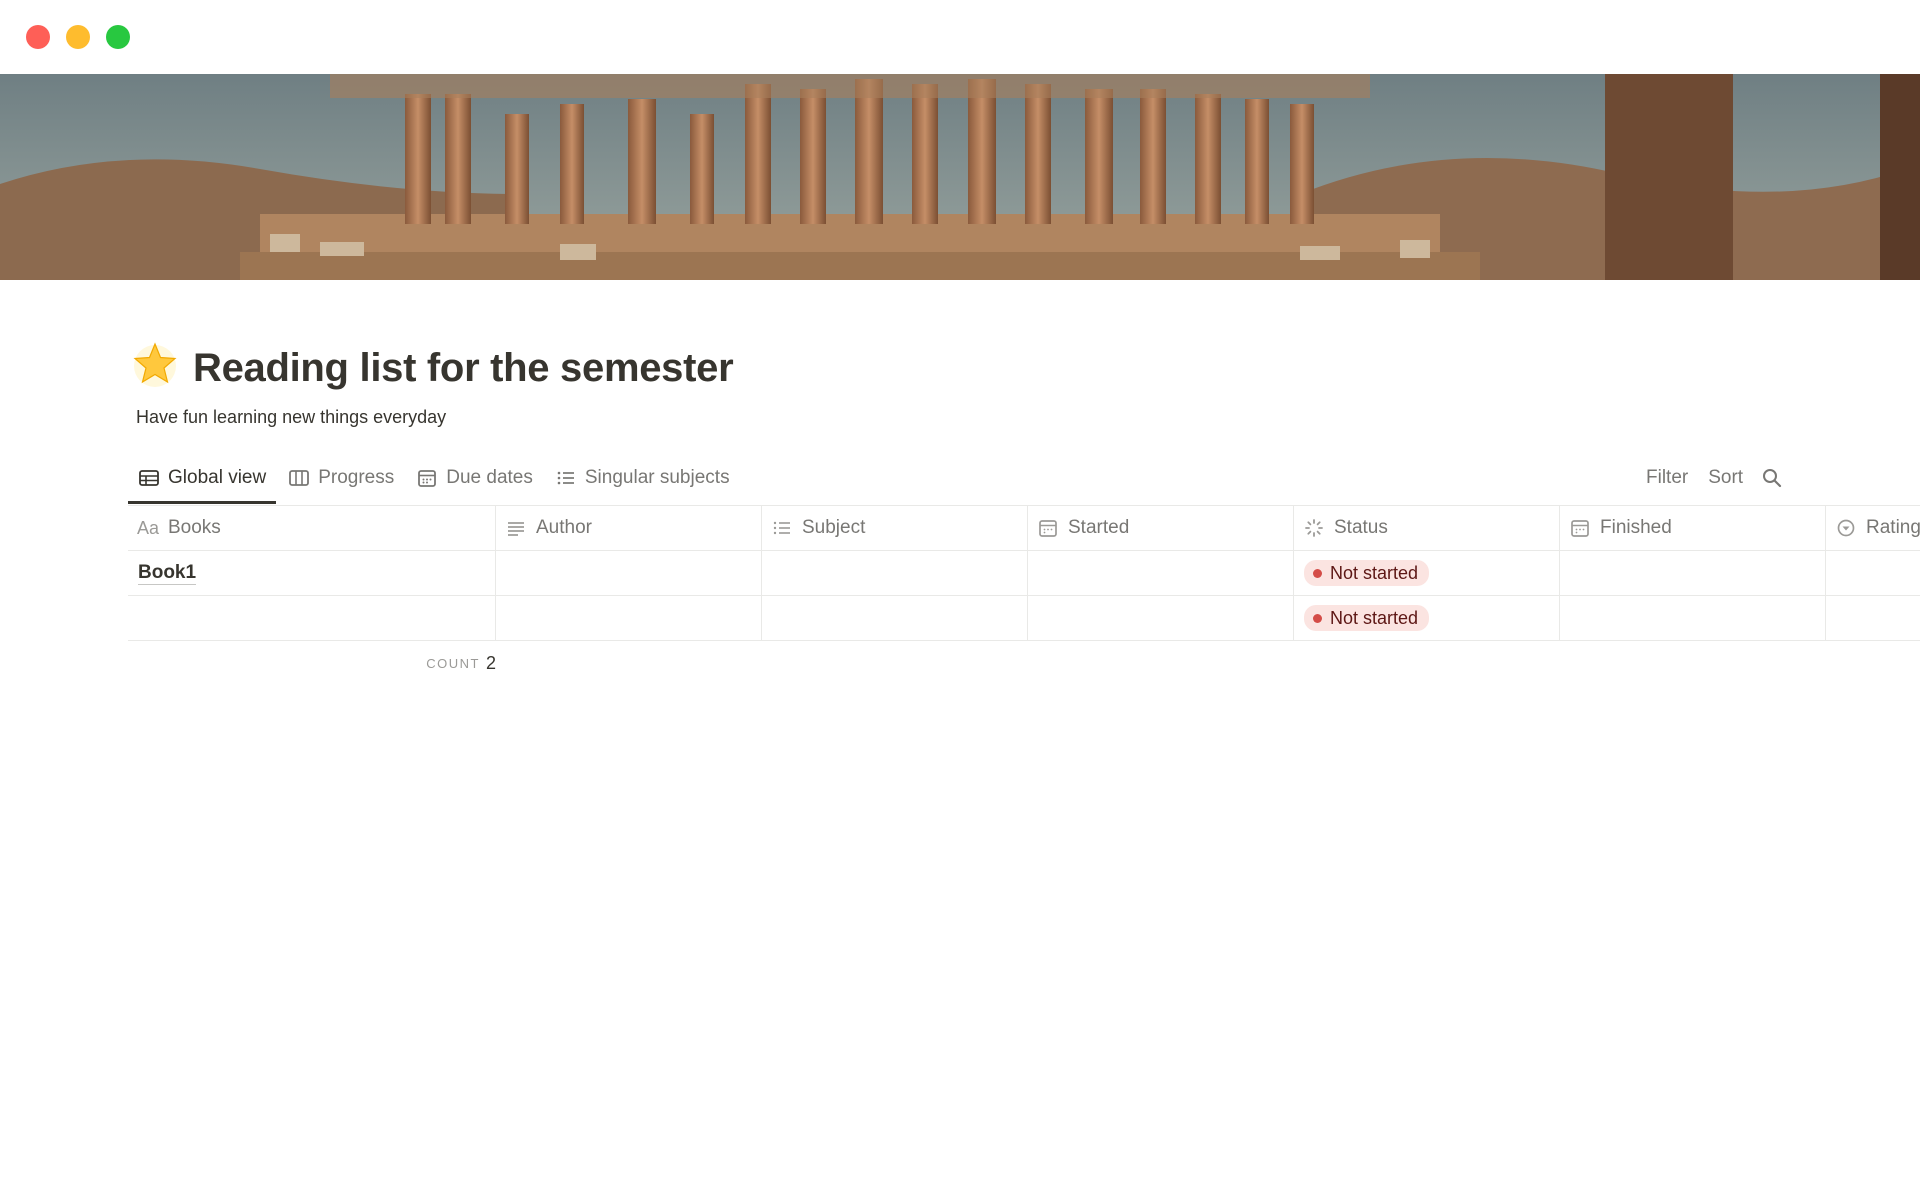 The image size is (1920, 1200). Describe the element at coordinates (834, 527) in the screenshot. I see `column-label: Subject` at that location.